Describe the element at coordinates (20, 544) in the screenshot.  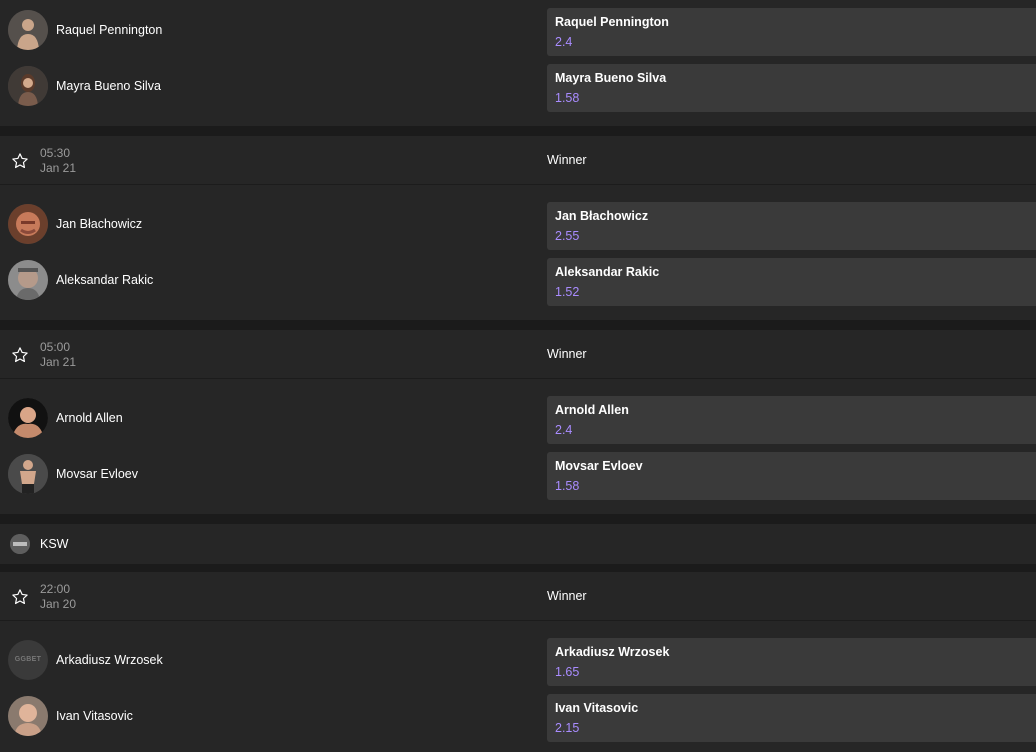
I see `ksw-logo-icon` at that location.